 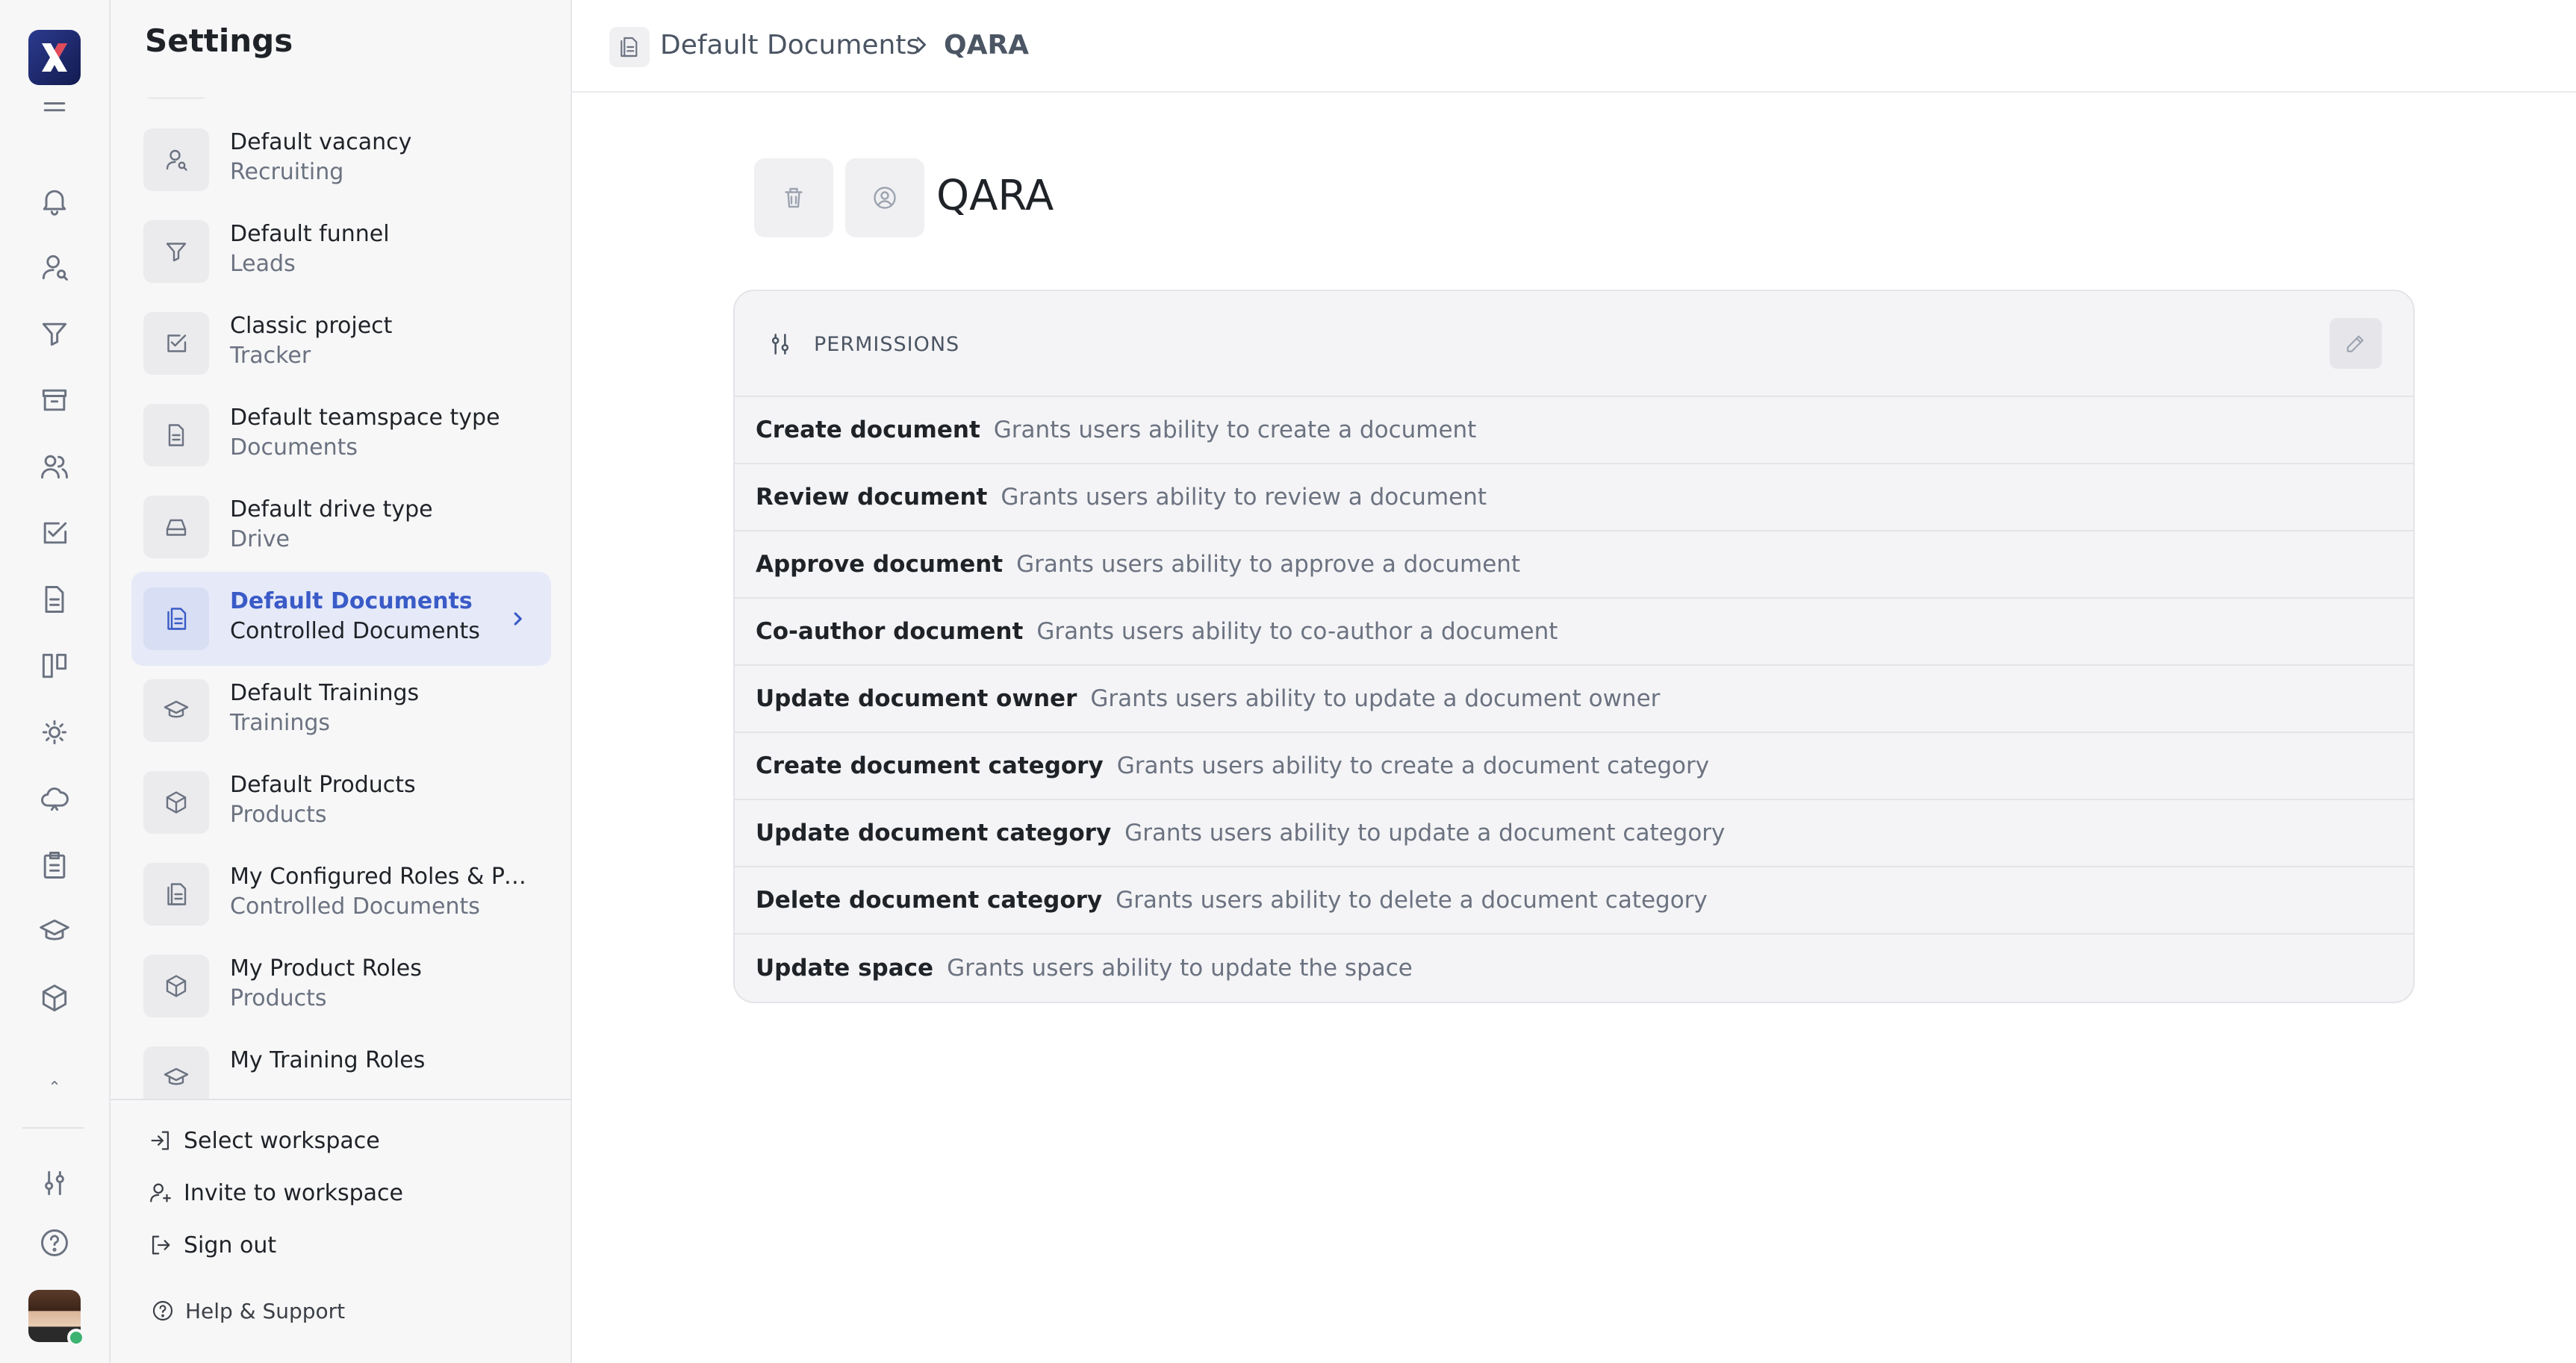 What do you see at coordinates (54, 998) in the screenshot?
I see `cube-icon` at bounding box center [54, 998].